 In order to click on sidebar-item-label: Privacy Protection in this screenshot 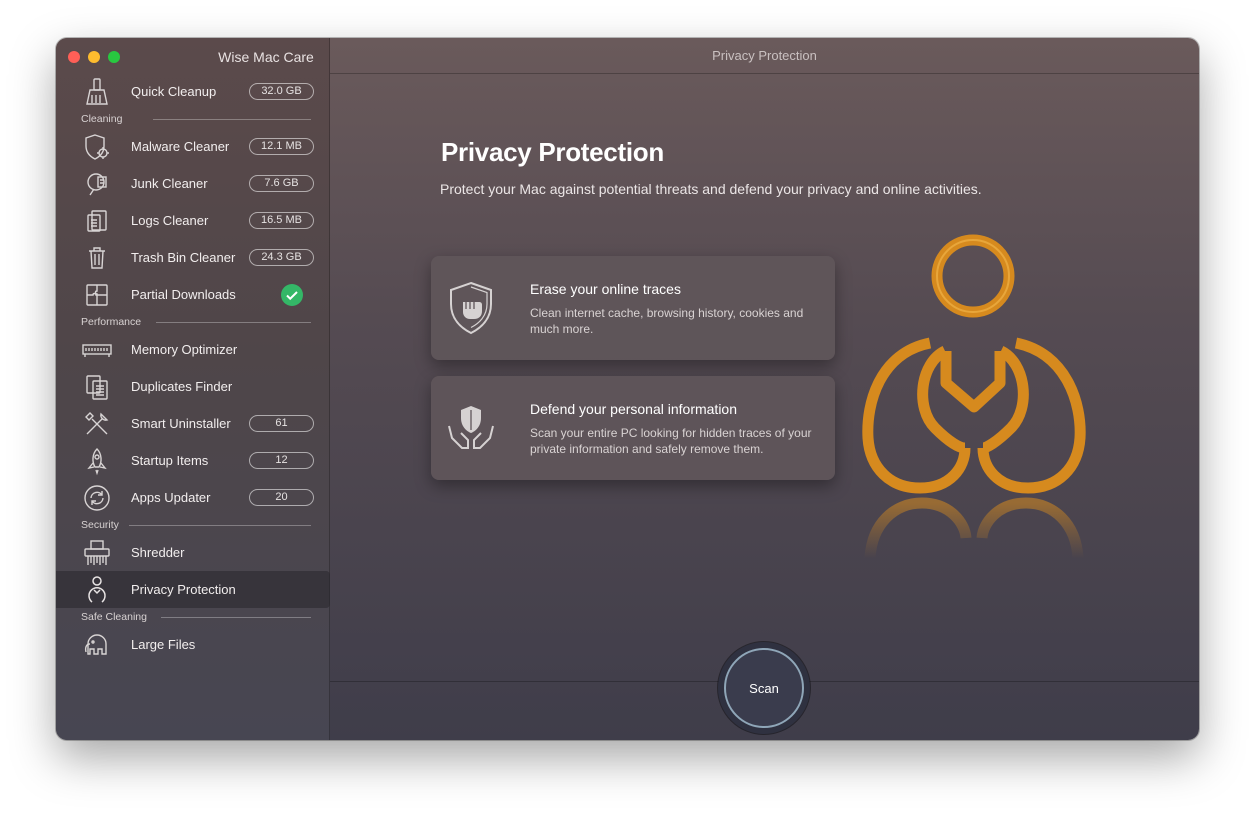, I will do `click(183, 589)`.